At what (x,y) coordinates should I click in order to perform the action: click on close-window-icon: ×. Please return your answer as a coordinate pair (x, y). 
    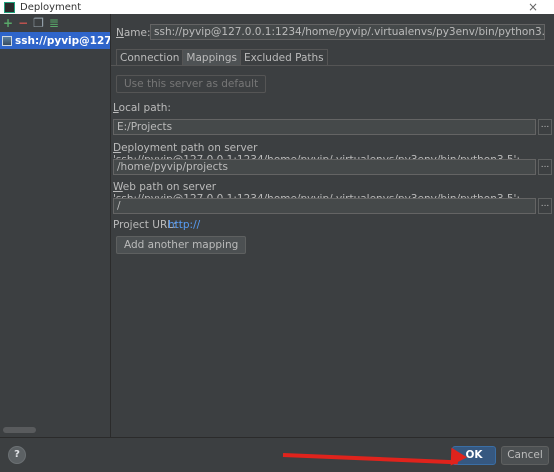
    Looking at the image, I should click on (533, 7).